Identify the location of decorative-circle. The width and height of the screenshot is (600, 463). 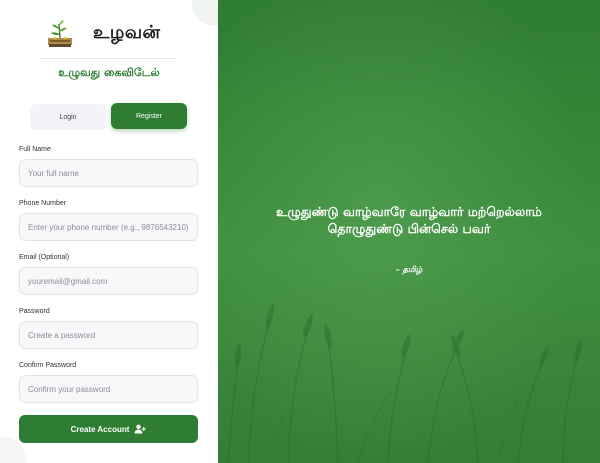
(205, 13).